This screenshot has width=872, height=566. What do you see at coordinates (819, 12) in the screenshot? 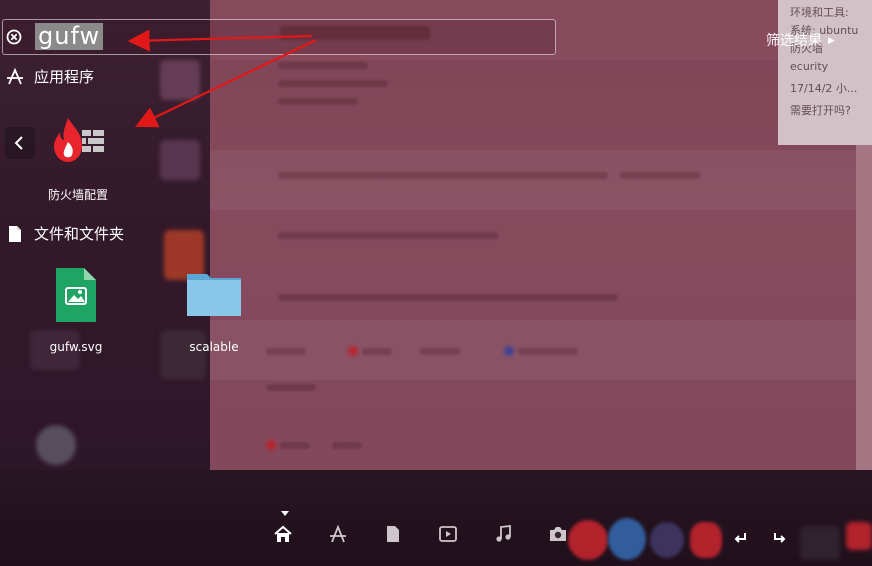
I see `bg-text: 环境和工具:` at bounding box center [819, 12].